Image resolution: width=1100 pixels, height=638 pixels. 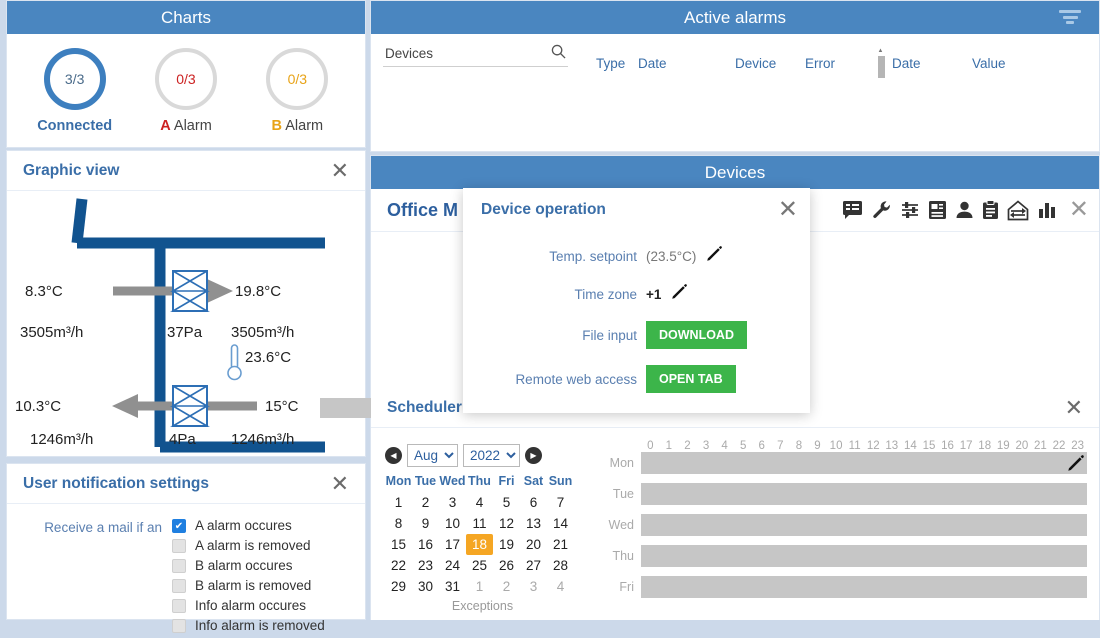 What do you see at coordinates (1047, 210) in the screenshot?
I see `bar-chart-icon` at bounding box center [1047, 210].